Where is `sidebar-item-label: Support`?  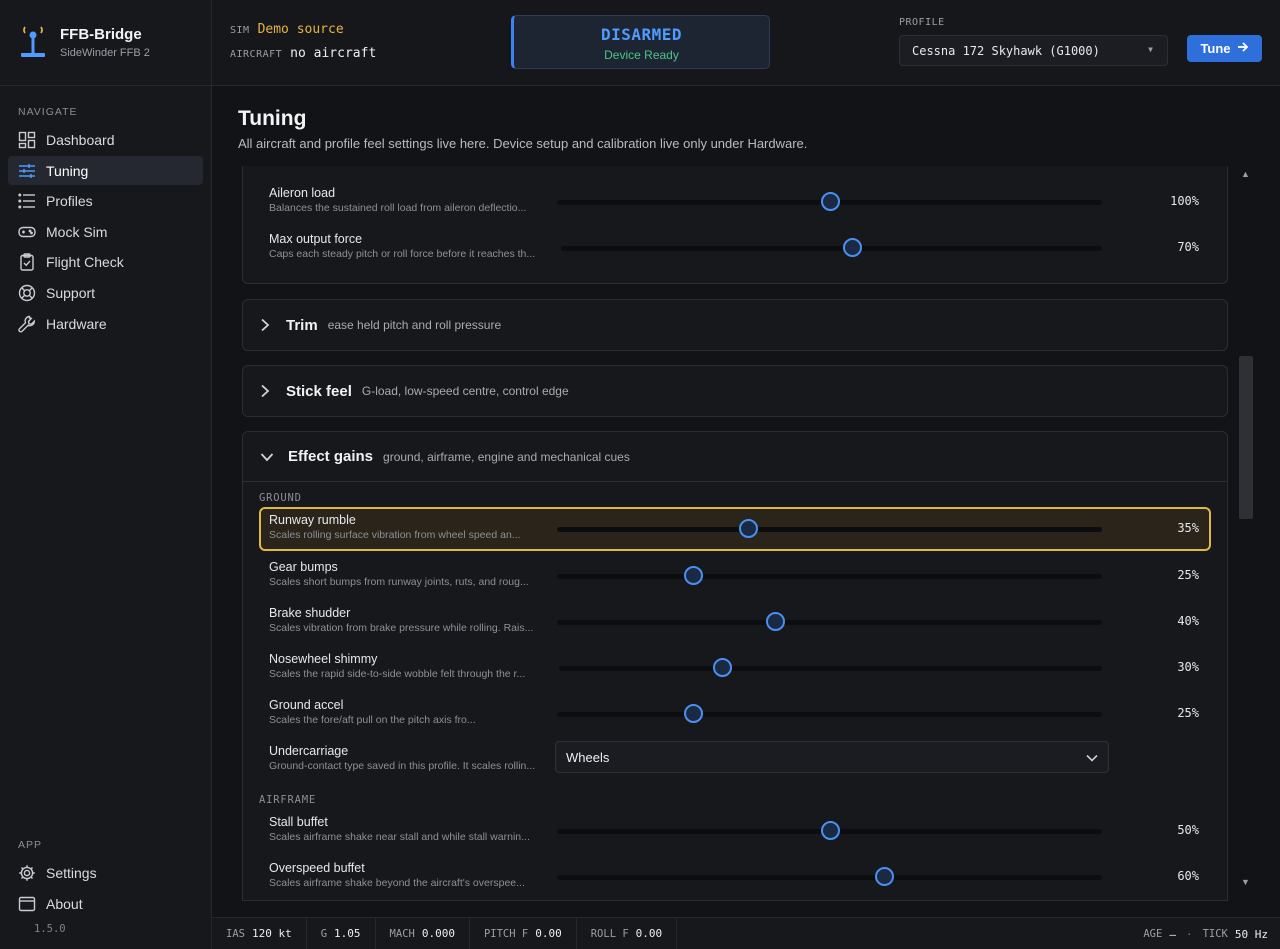 sidebar-item-label: Support is located at coordinates (71, 292).